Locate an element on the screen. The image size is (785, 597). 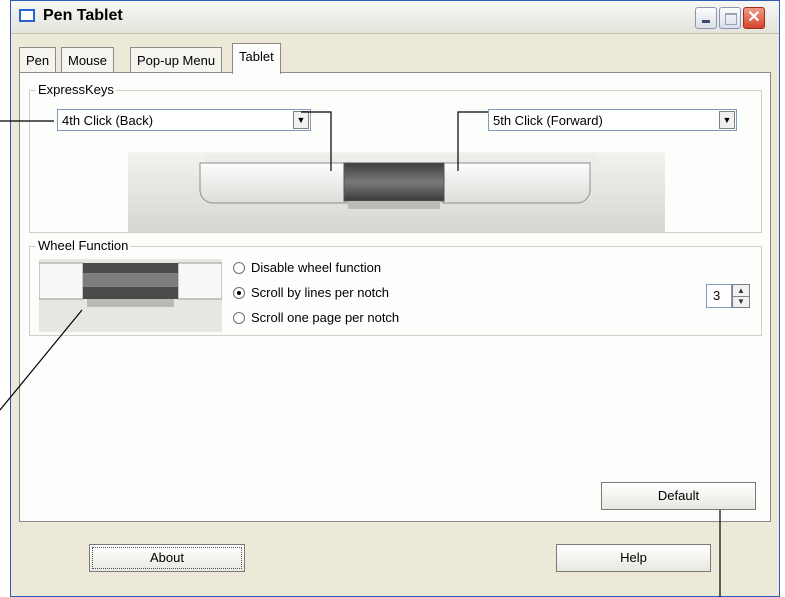
radio-scroll-page: Scroll one page per notch is located at coordinates (316, 319).